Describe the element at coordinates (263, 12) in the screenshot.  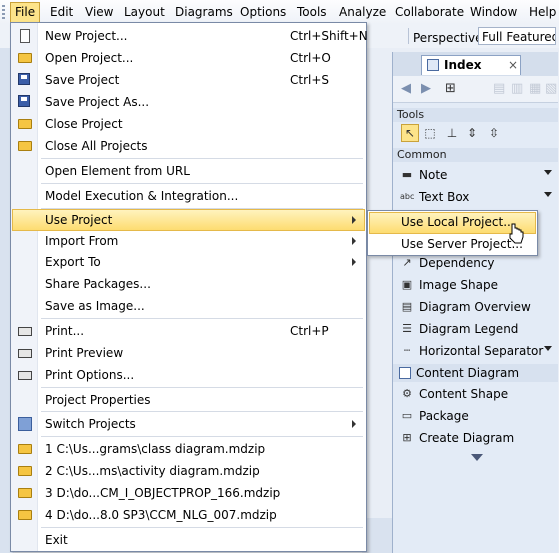
I see `menu-options: Options` at that location.